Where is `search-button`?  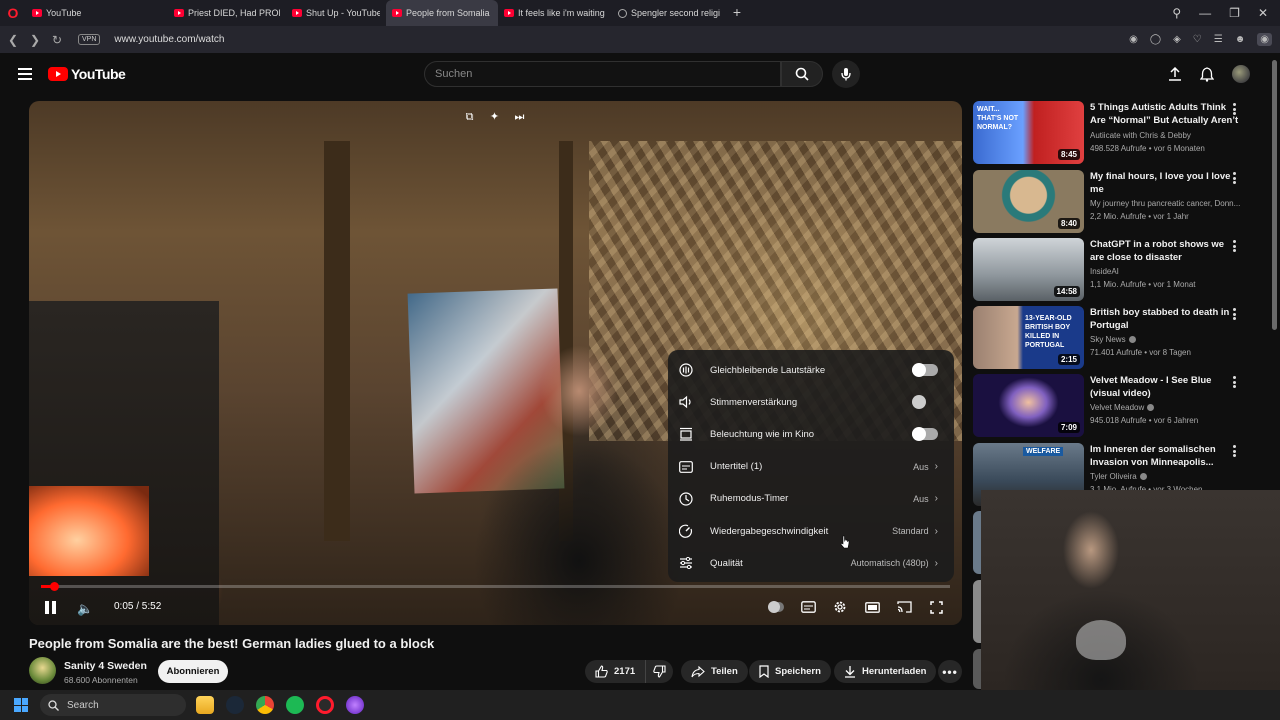 search-button is located at coordinates (802, 74).